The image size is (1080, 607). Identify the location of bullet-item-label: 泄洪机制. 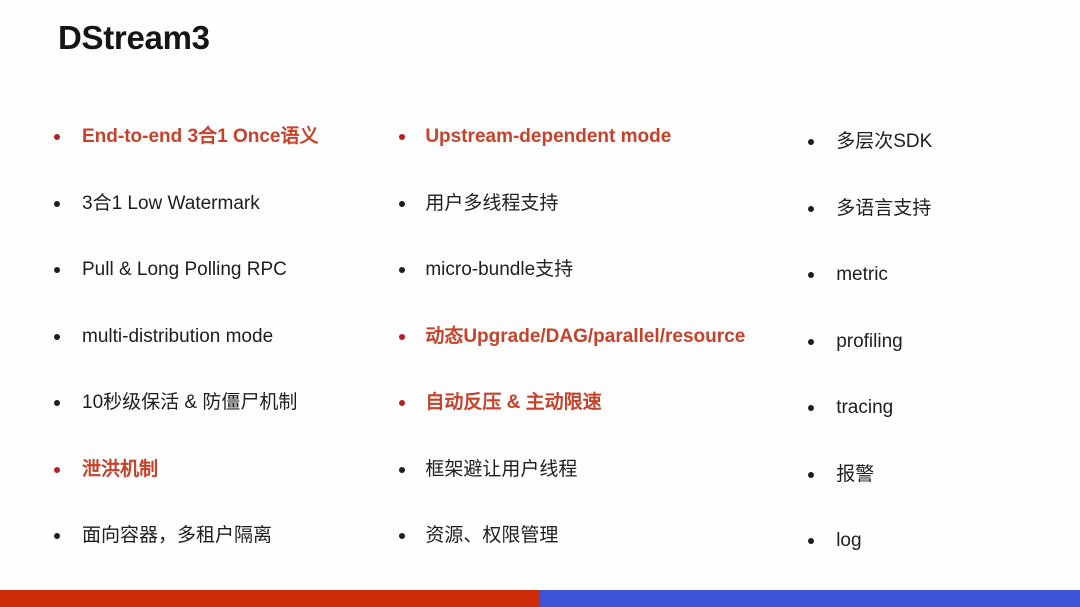
(120, 469).